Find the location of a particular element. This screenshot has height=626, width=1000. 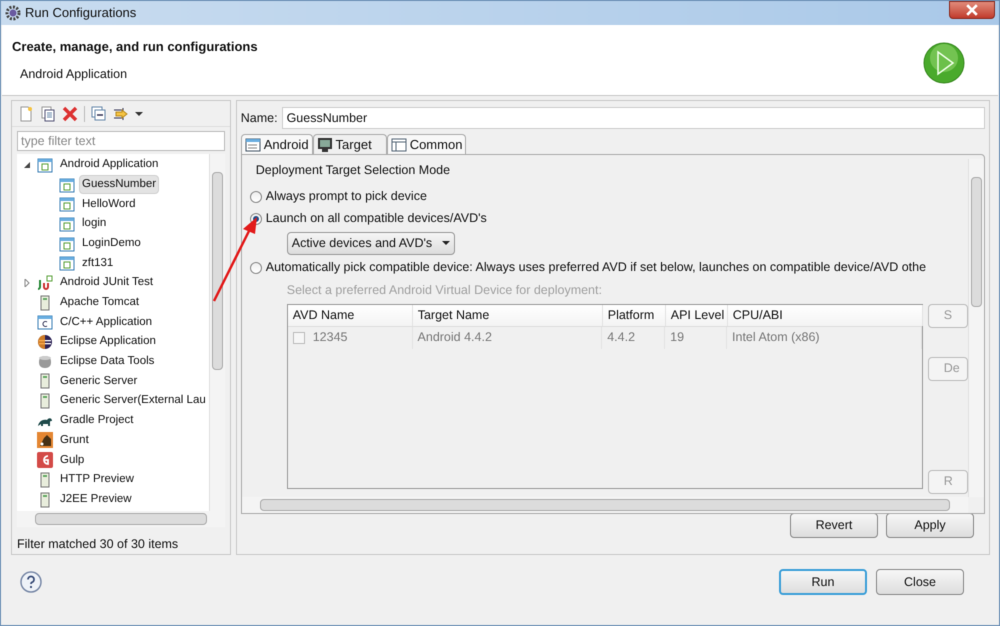

column-header: API Level is located at coordinates (697, 315).